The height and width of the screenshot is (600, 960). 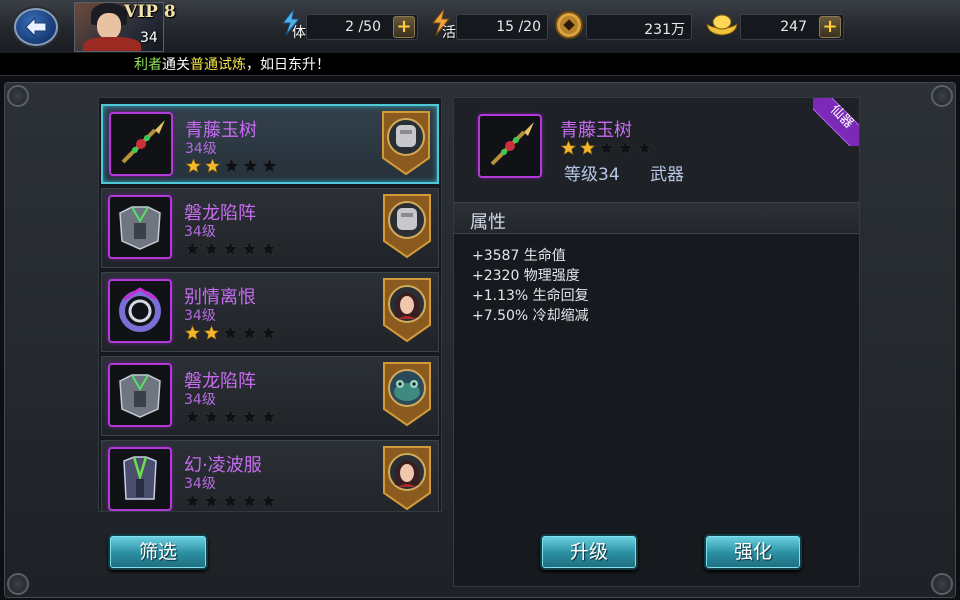 I want to click on player-level: 34, so click(x=149, y=38).